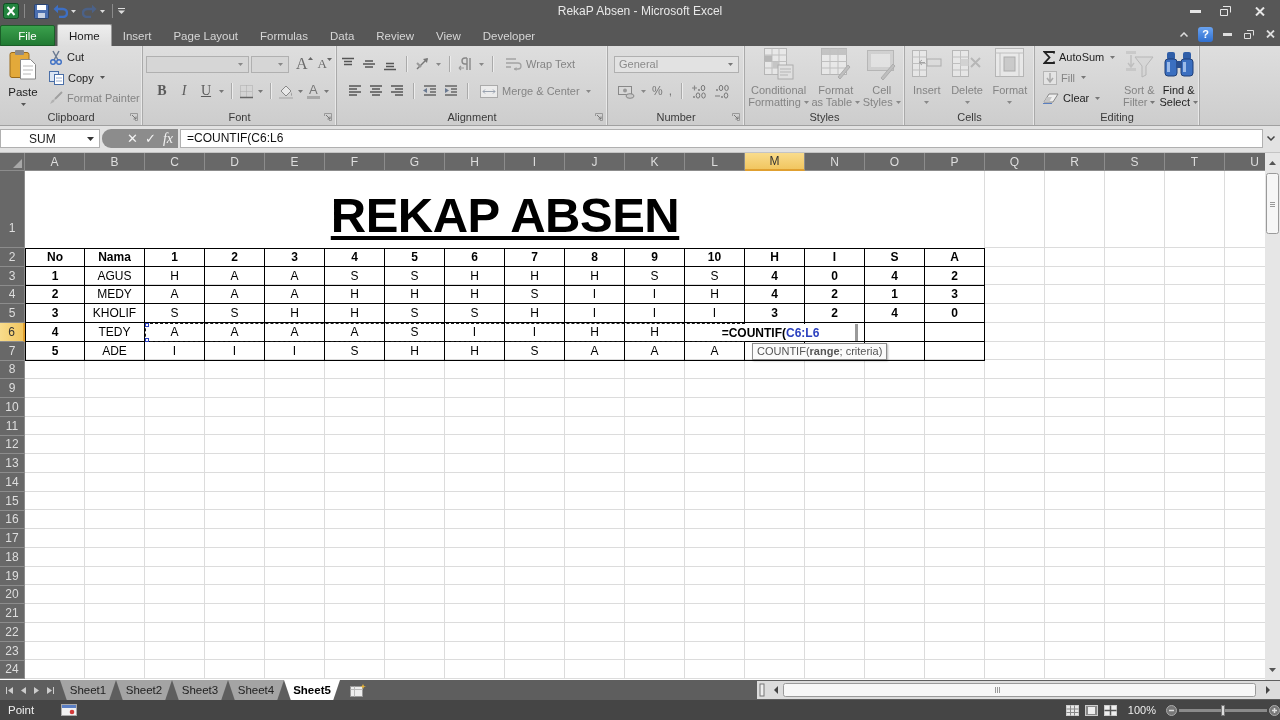 The width and height of the screenshot is (1280, 720). What do you see at coordinates (1110, 710) in the screenshot?
I see `page-break-icon` at bounding box center [1110, 710].